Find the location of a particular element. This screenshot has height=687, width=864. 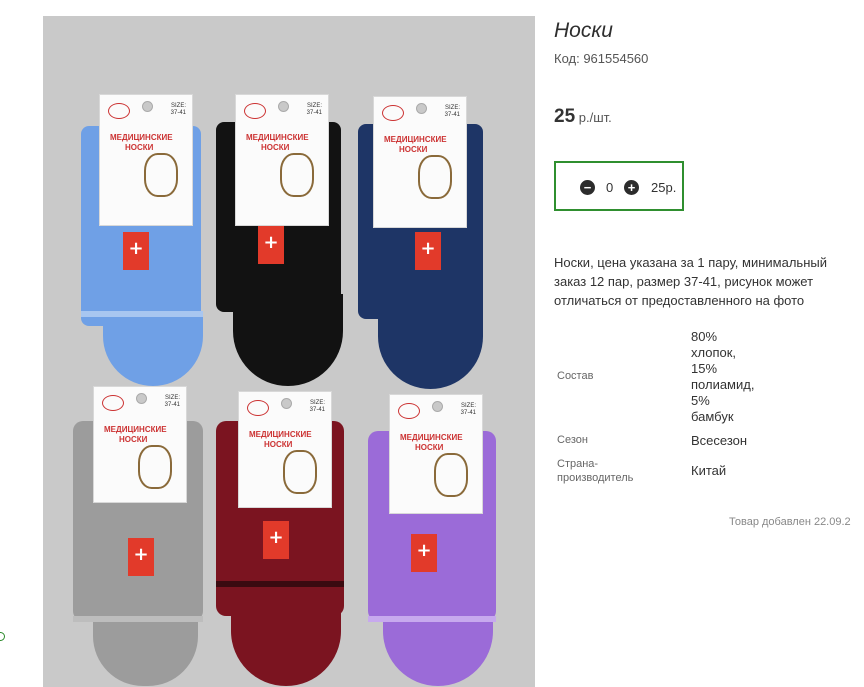

quantity-subtotal: 25р. is located at coordinates (664, 187).